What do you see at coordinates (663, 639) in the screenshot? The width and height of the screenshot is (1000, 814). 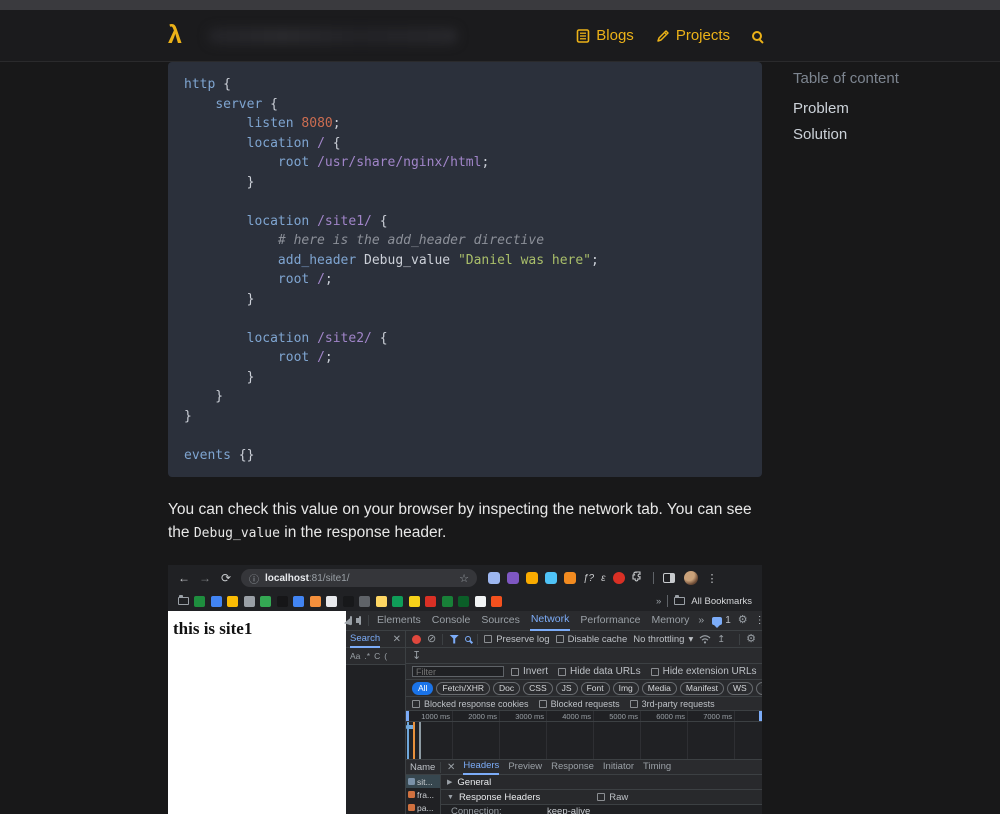 I see `throttling-dropdown: No throttling ▾` at bounding box center [663, 639].